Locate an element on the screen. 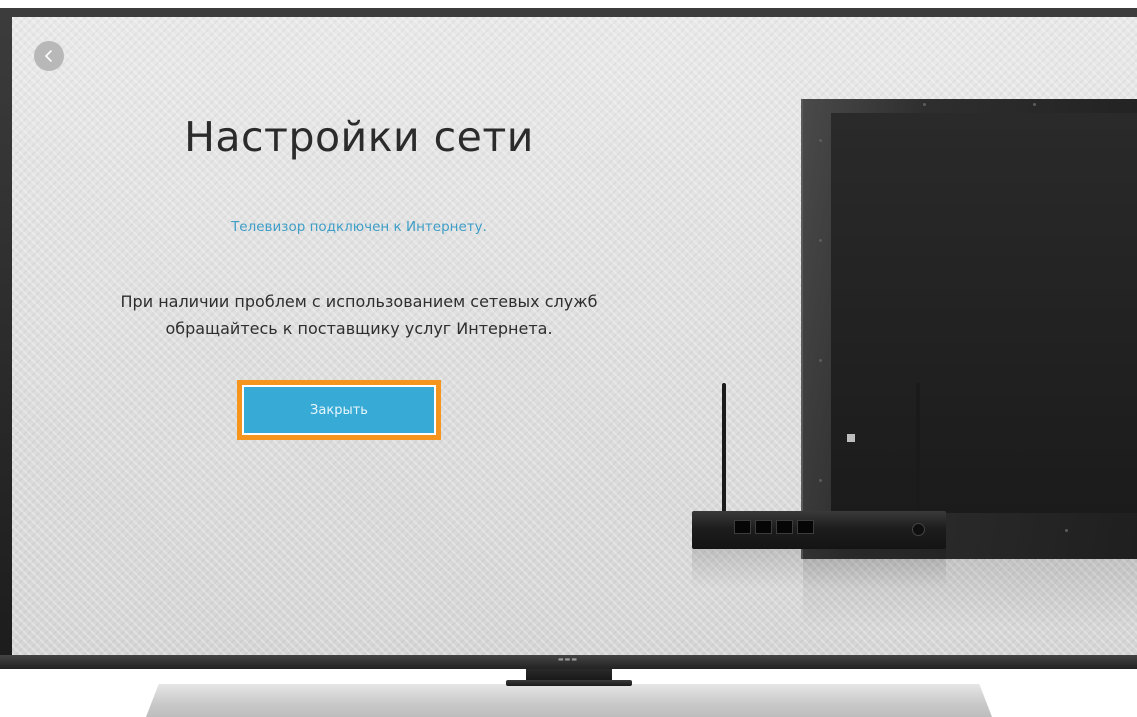  connection-status-text: Телевизор подключен к Интернету. is located at coordinates (359, 227).